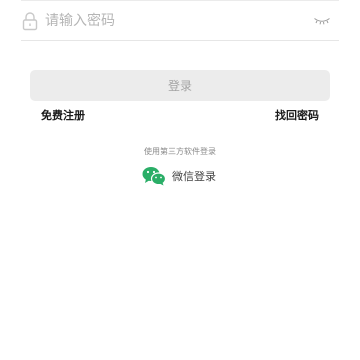 This screenshot has height=360, width=360. What do you see at coordinates (180, 151) in the screenshot?
I see `third-party-login-title: 使用第三方软件登录` at bounding box center [180, 151].